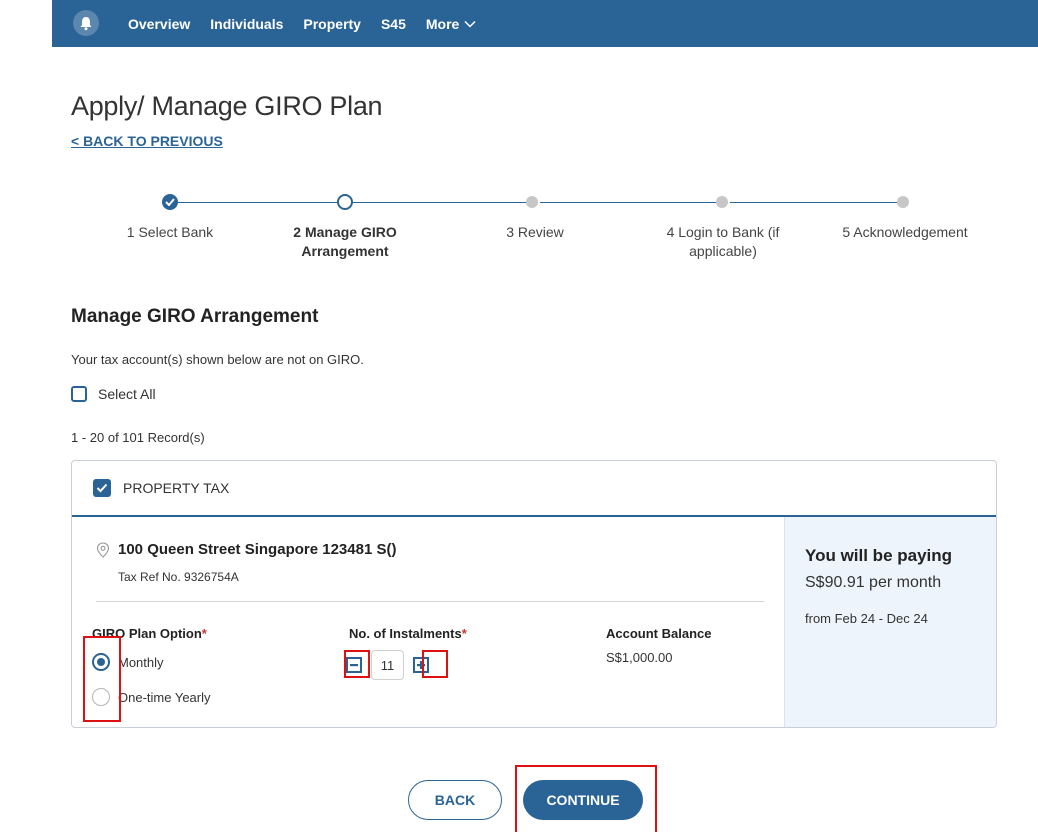  I want to click on increment-button, so click(421, 665).